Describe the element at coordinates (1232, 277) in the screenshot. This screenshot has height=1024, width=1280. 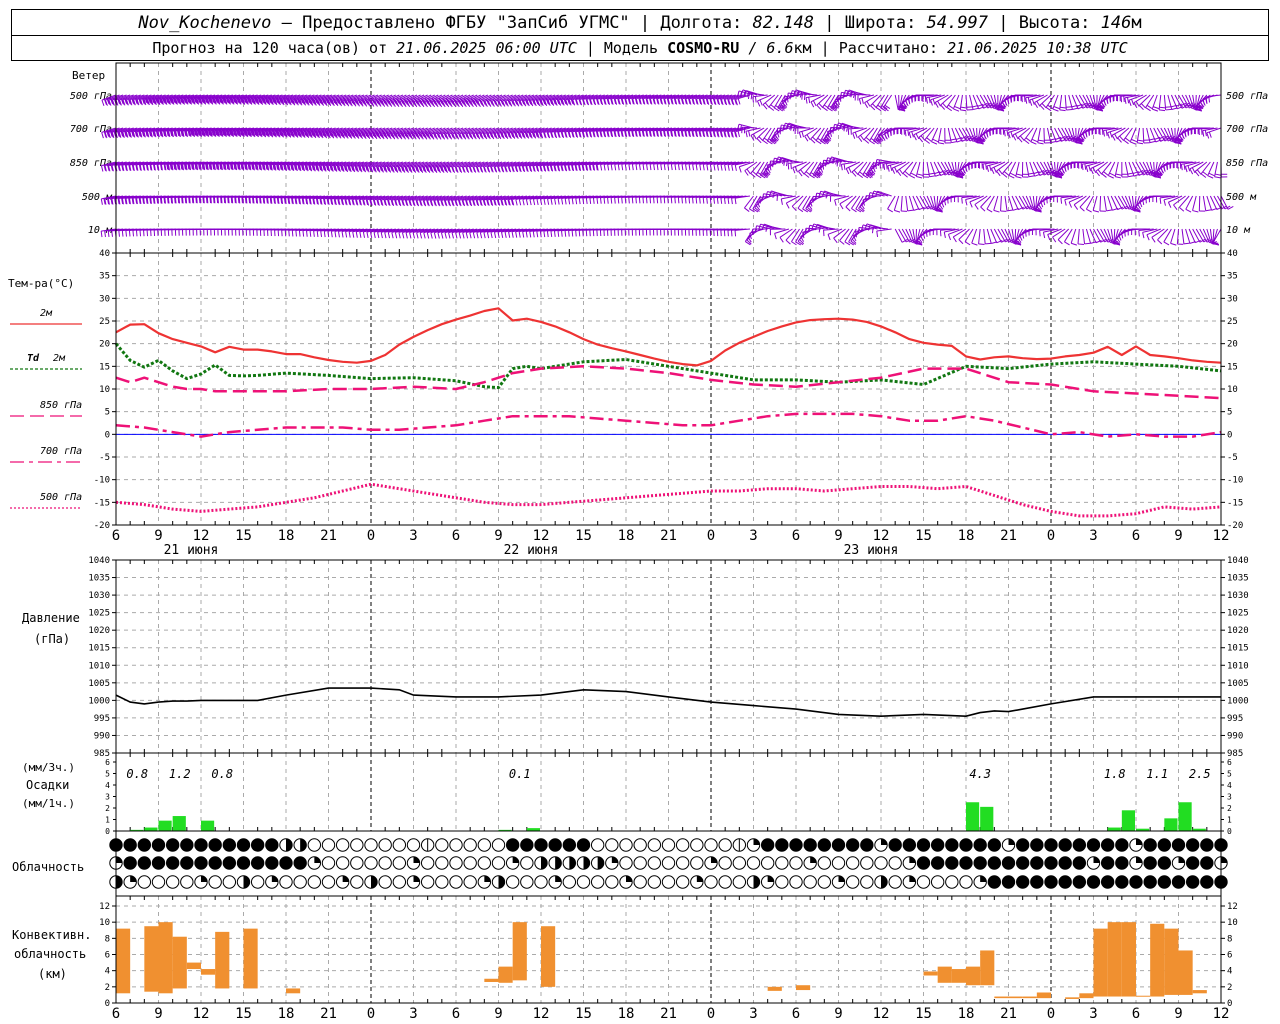
I see `y-tick-label: 35` at that location.